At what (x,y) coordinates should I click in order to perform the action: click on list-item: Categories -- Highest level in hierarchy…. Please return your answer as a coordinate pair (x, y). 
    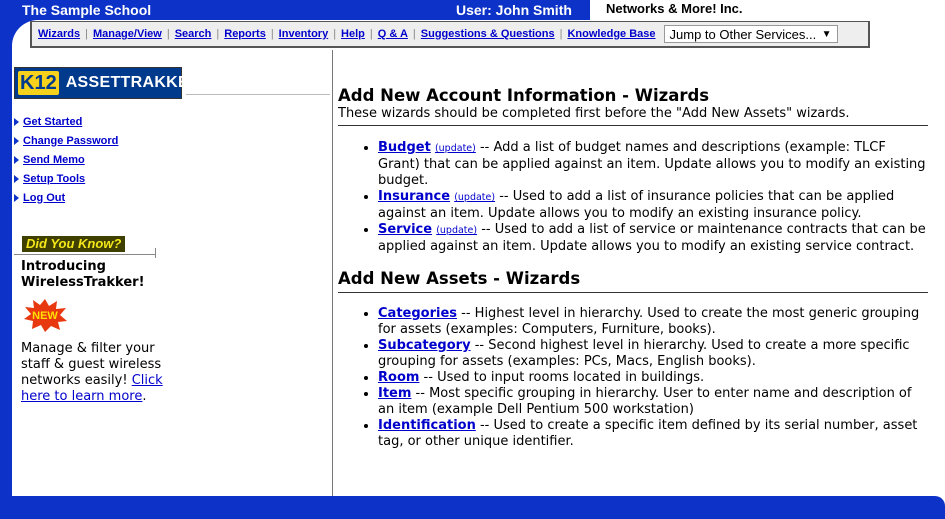
    Looking at the image, I should click on (653, 322).